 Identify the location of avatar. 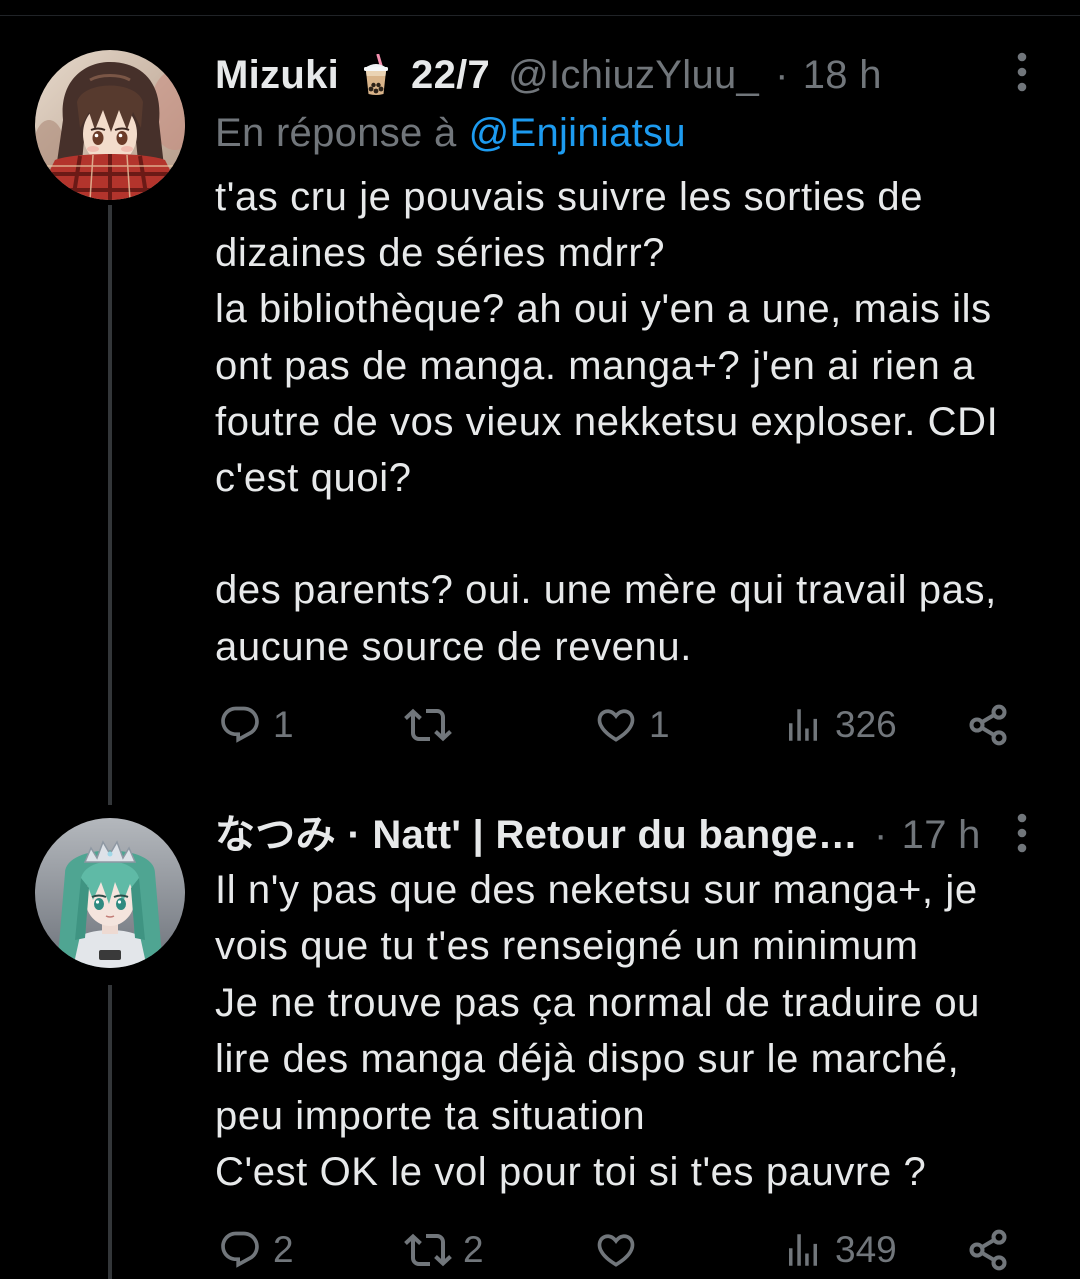
(110, 893).